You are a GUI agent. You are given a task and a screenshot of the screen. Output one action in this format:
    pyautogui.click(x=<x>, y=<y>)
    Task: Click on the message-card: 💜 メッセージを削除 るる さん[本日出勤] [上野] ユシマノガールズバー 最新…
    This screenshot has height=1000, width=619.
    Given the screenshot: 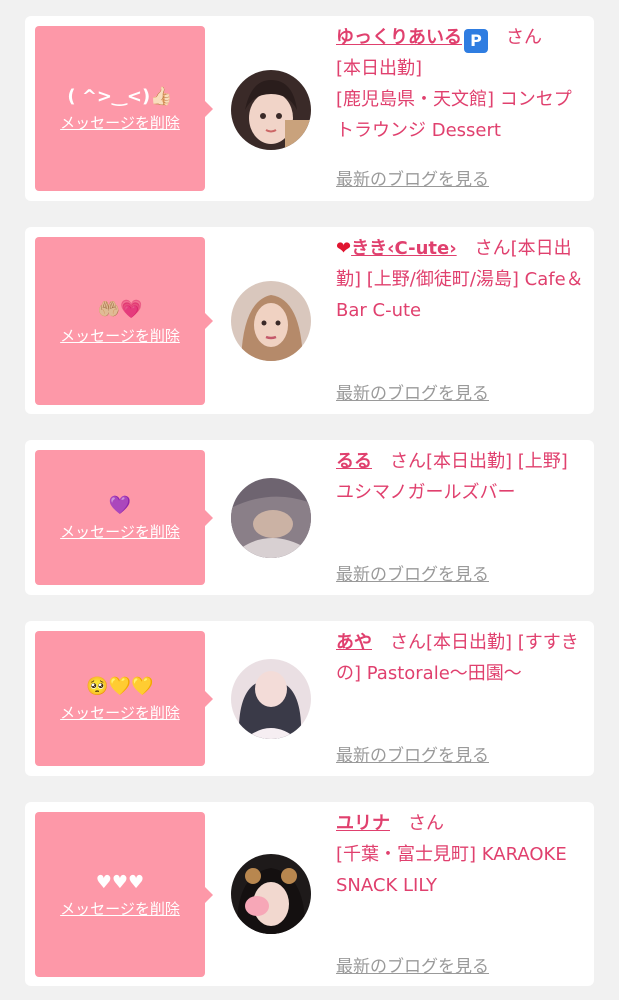 What is the action you would take?
    pyautogui.click(x=309, y=517)
    